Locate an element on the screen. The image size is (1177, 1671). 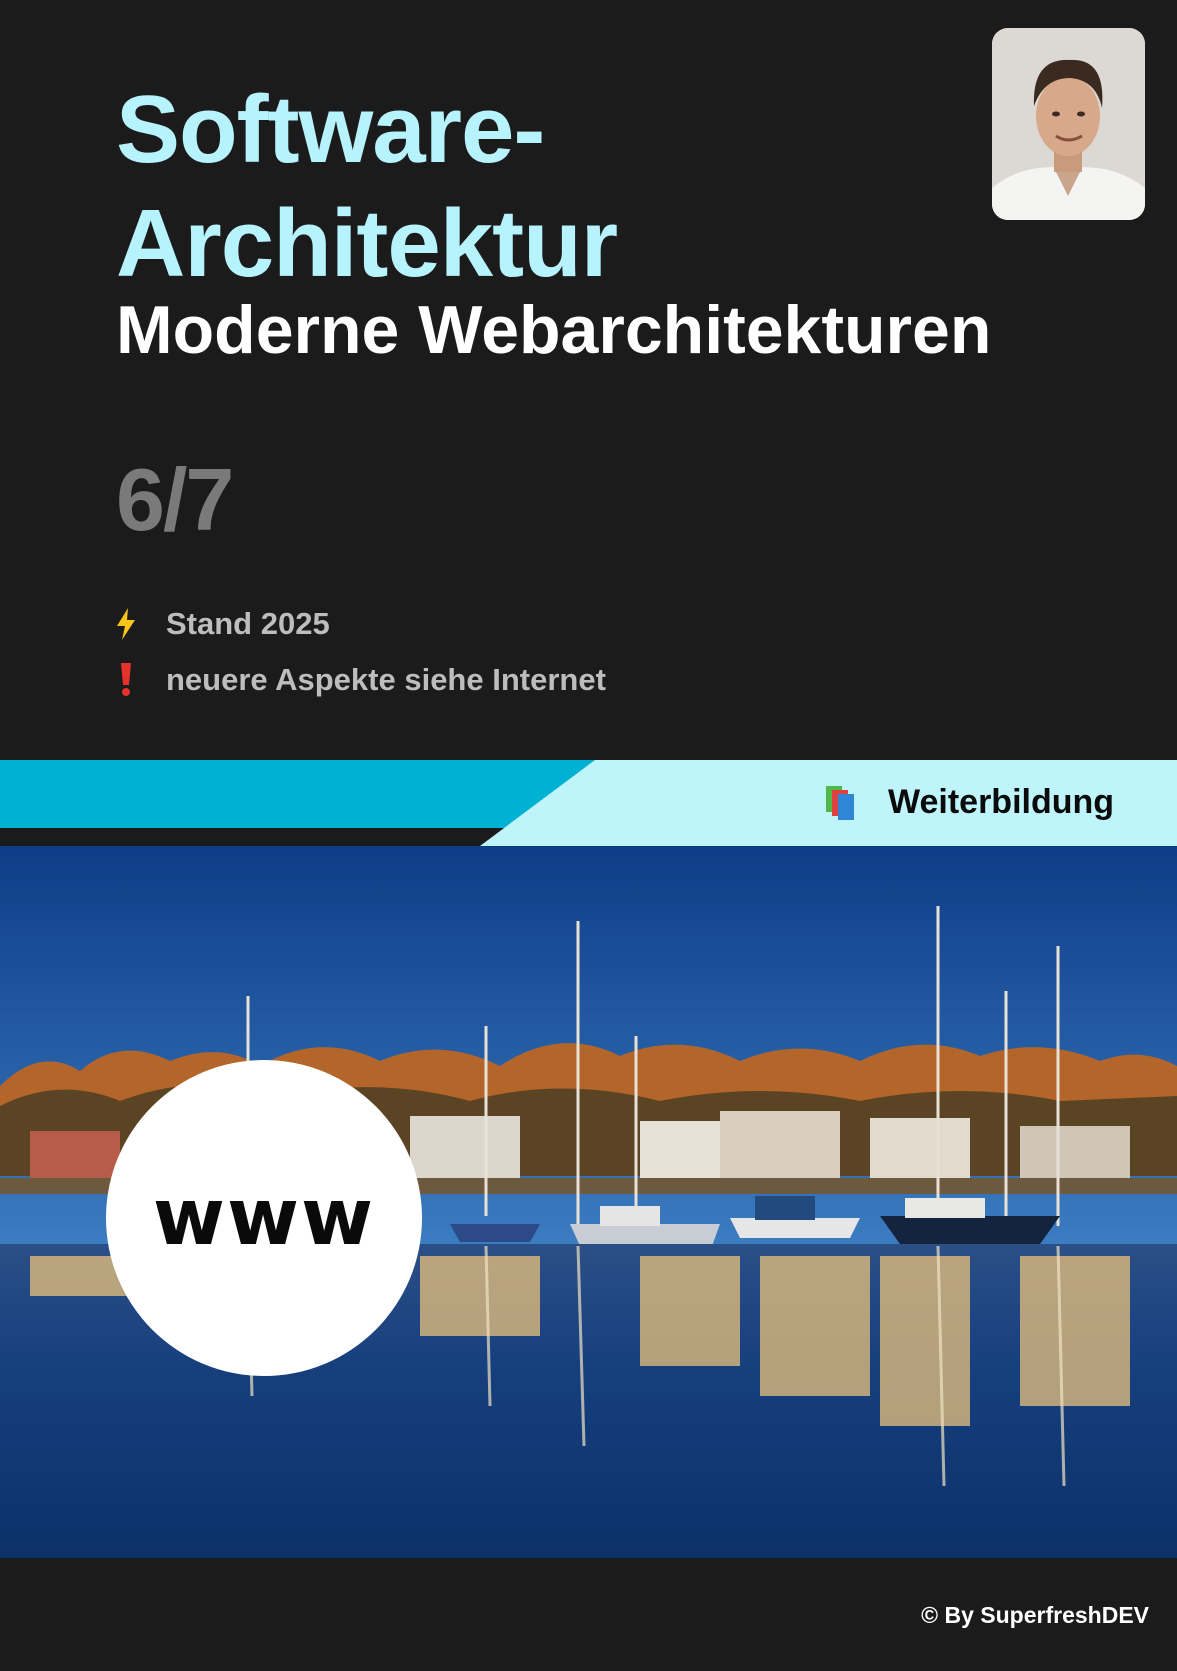
www-badge-text: www is located at coordinates (264, 1218).